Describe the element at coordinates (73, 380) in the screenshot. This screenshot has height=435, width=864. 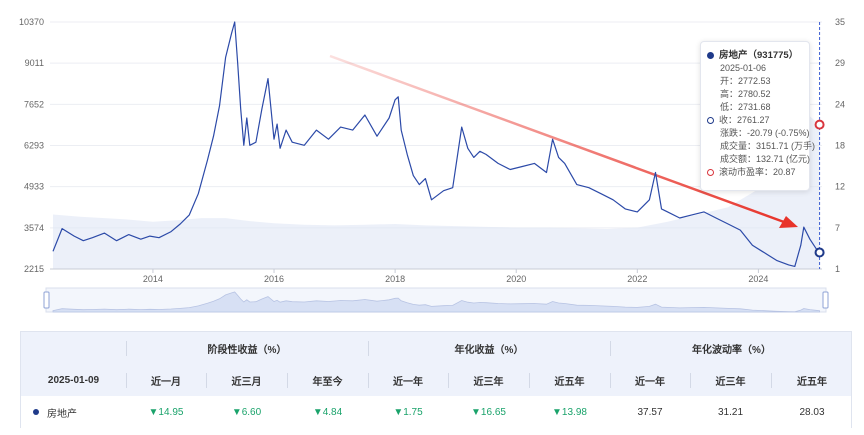
I see `table-date: 2025-01-09` at that location.